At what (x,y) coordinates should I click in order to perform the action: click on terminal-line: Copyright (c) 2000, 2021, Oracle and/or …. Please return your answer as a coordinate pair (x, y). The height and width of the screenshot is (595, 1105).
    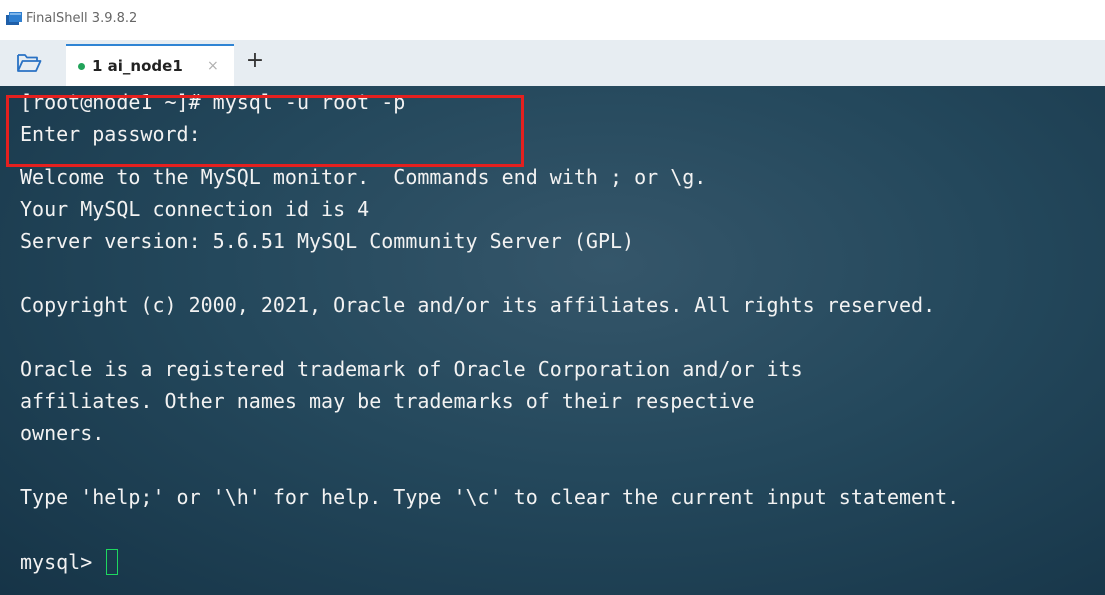
    Looking at the image, I should click on (478, 305).